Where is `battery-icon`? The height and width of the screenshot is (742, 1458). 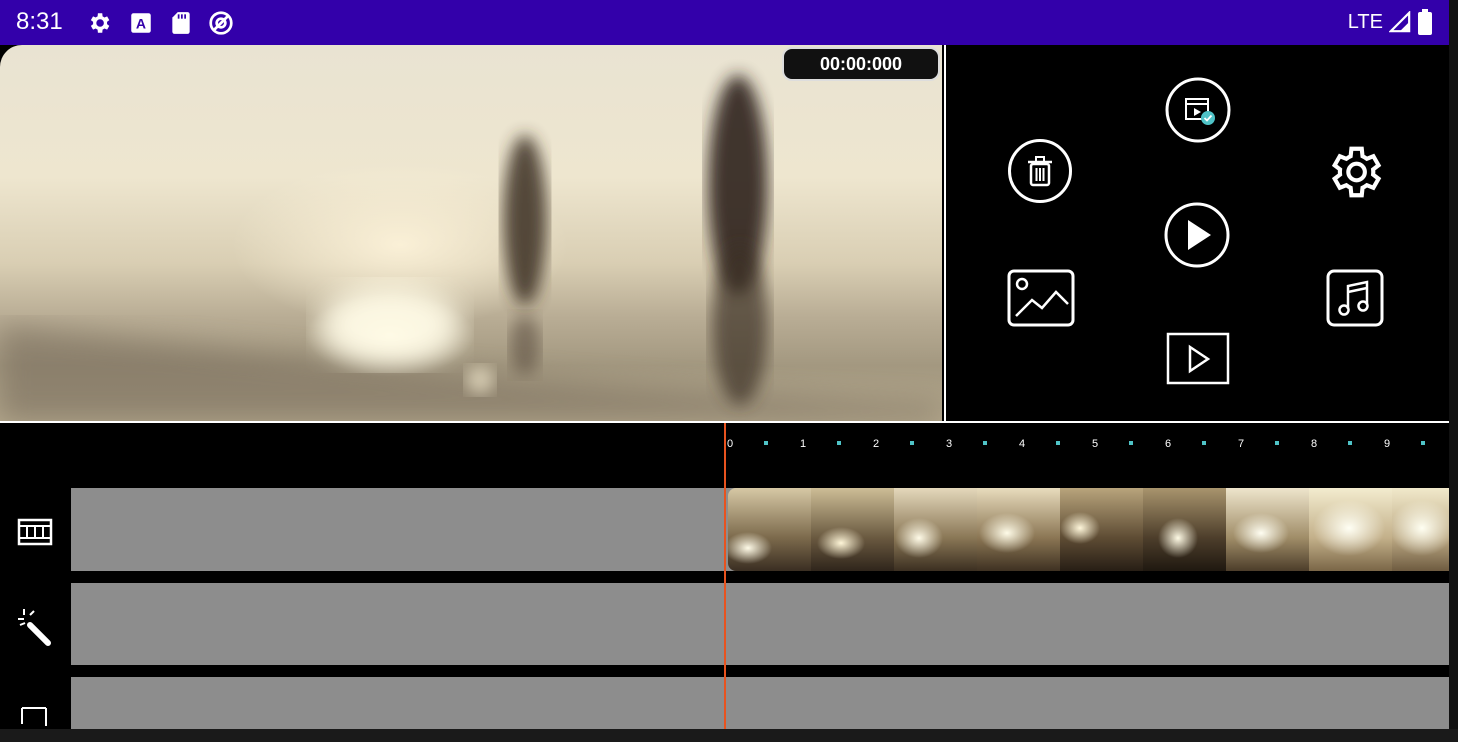
battery-icon is located at coordinates (1425, 22).